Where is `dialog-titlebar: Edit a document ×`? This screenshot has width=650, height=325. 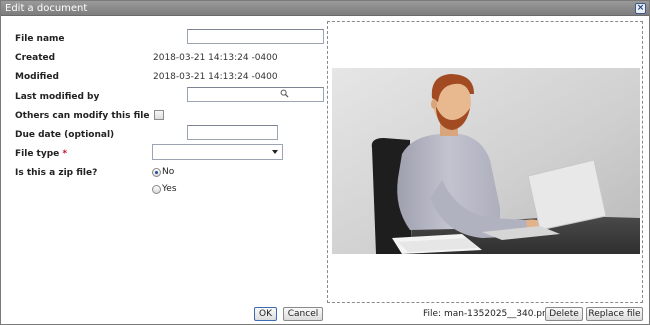 dialog-titlebar: Edit a document × is located at coordinates (325, 8).